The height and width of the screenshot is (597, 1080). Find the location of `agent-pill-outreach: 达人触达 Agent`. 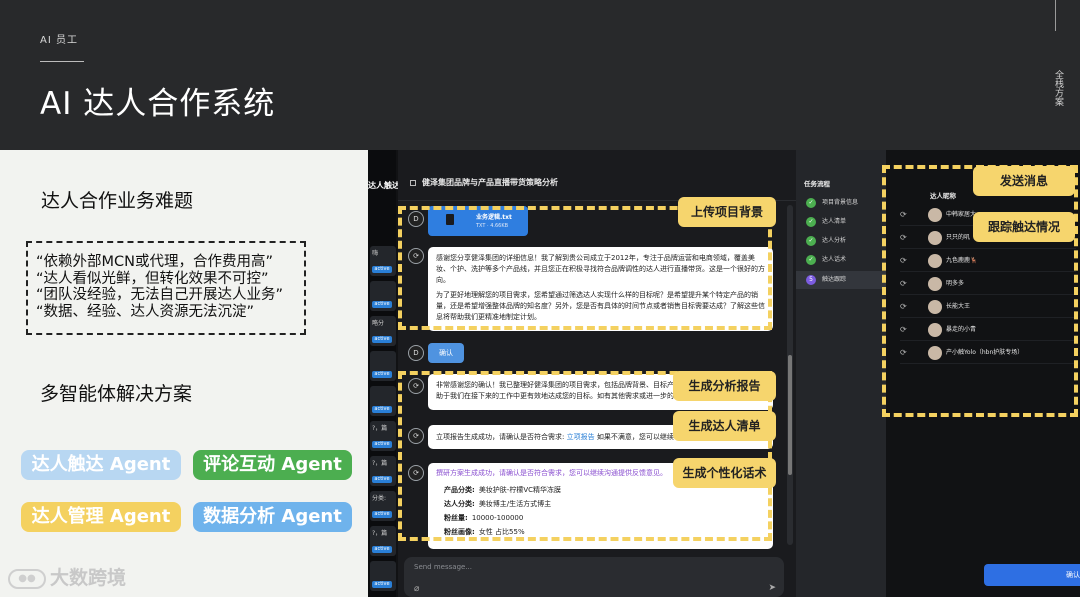

agent-pill-outreach: 达人触达 Agent is located at coordinates (101, 465).